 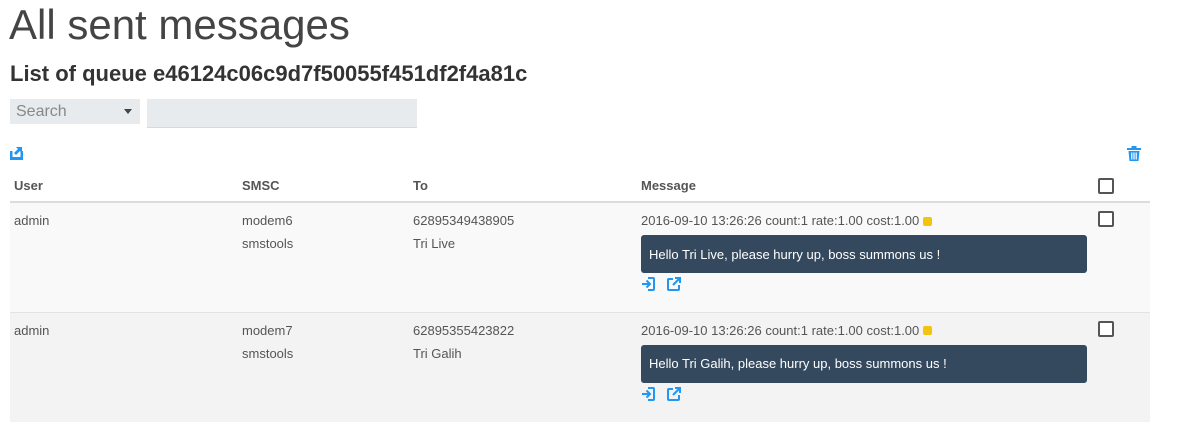 What do you see at coordinates (1106, 185) in the screenshot?
I see `select-all-checkbox` at bounding box center [1106, 185].